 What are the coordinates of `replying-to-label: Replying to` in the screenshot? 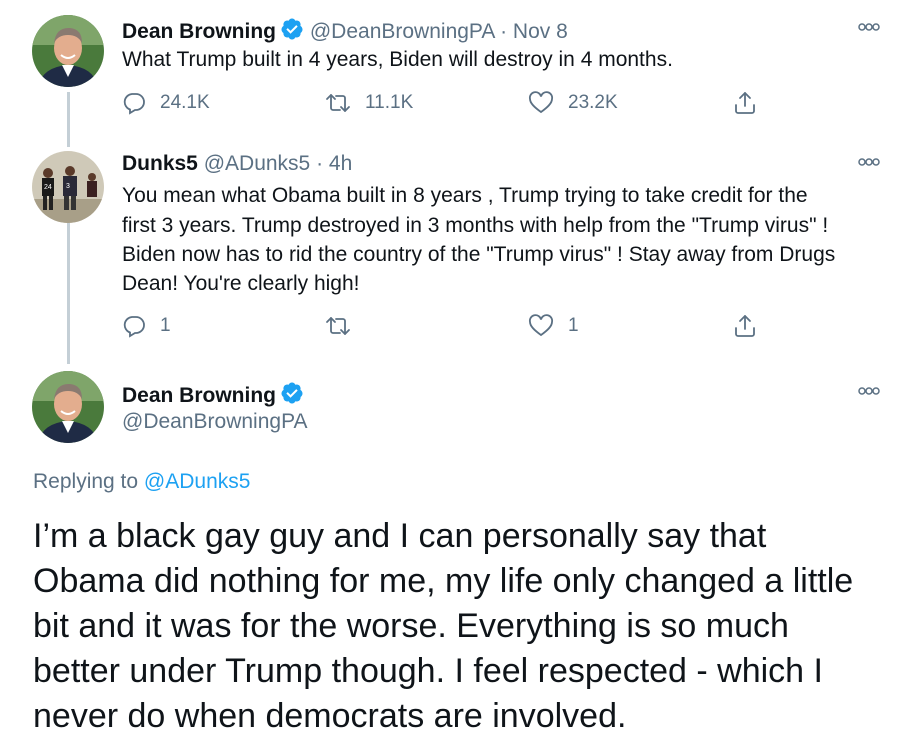 It's located at (86, 481).